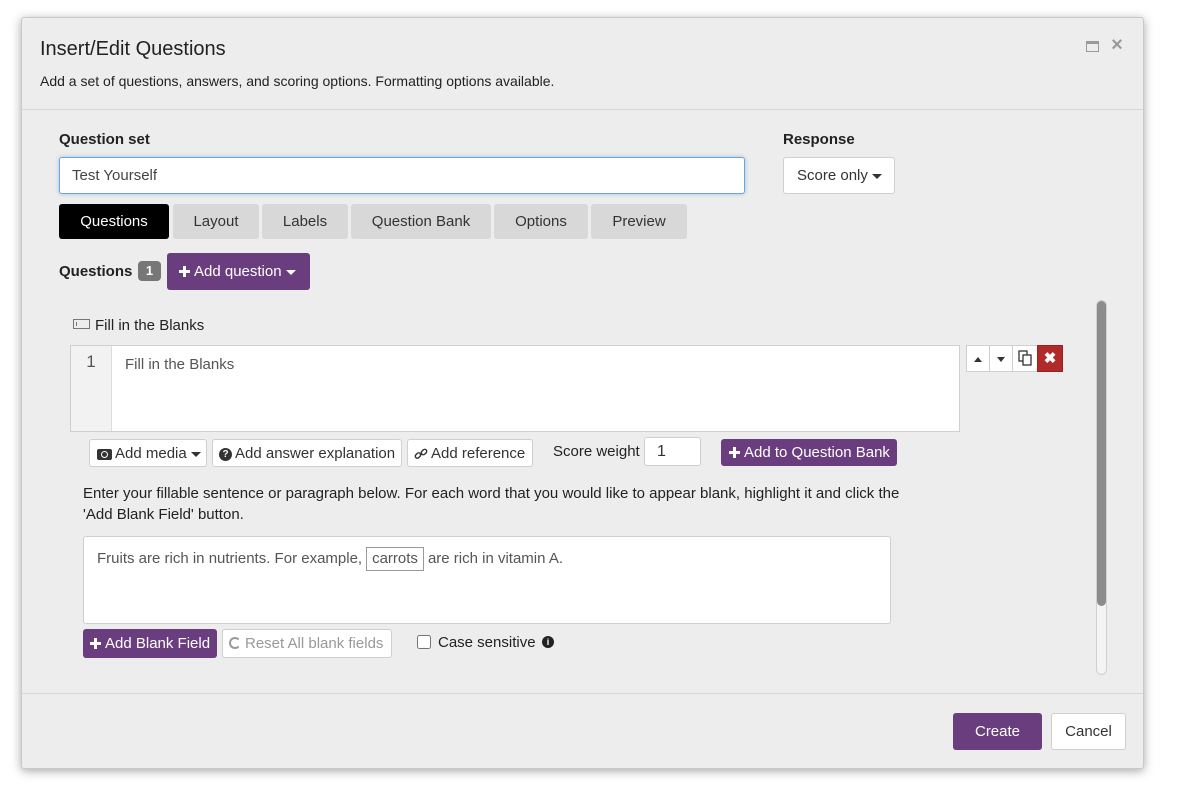 The height and width of the screenshot is (795, 1181). I want to click on question-type-label: Fill in the Blanks, so click(138, 325).